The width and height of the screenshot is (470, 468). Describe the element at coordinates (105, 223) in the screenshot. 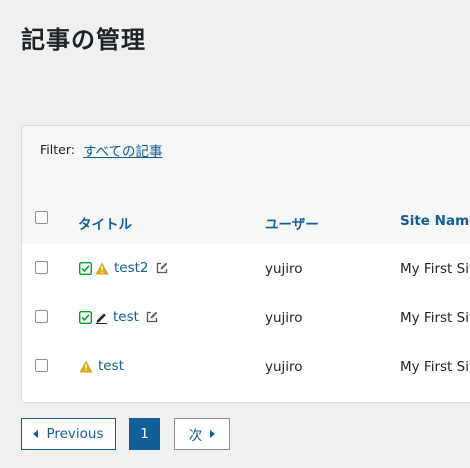

I see `column-header-title: タイトル` at that location.